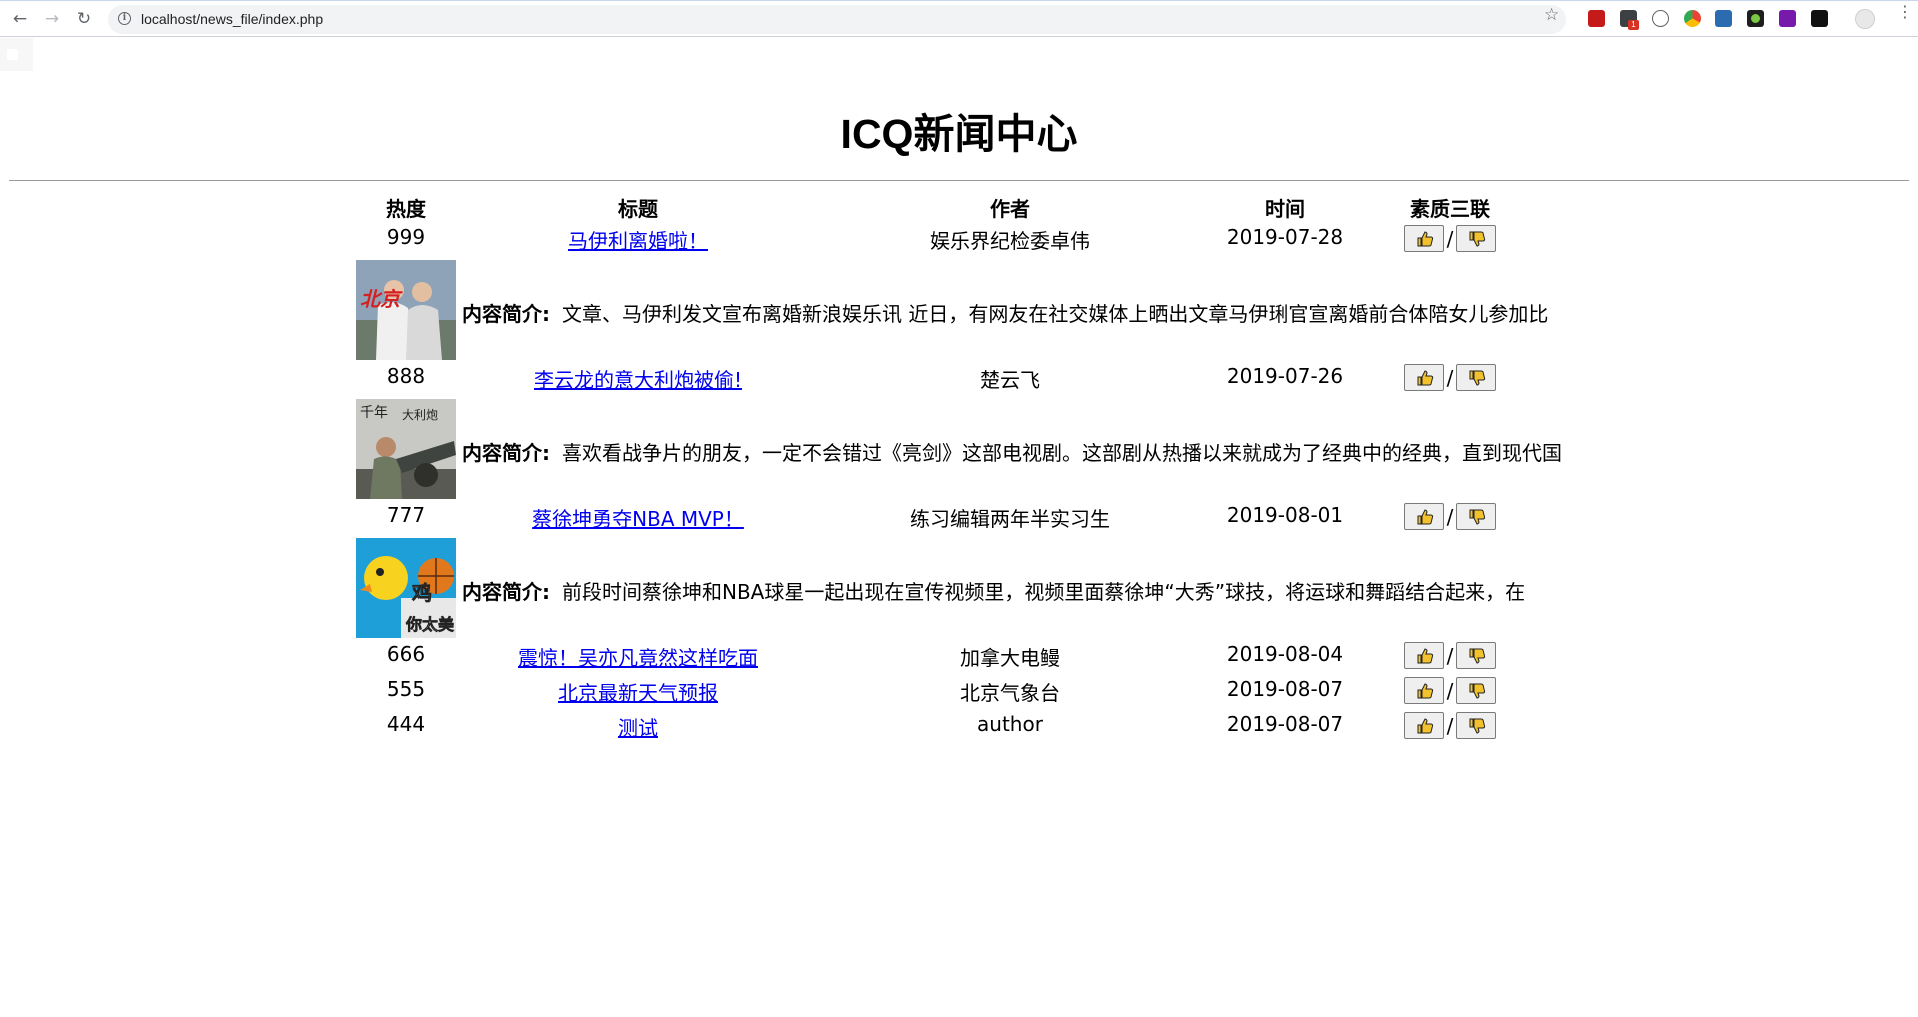 The image size is (1918, 1017). I want to click on svg-text: 鸡, so click(421, 593).